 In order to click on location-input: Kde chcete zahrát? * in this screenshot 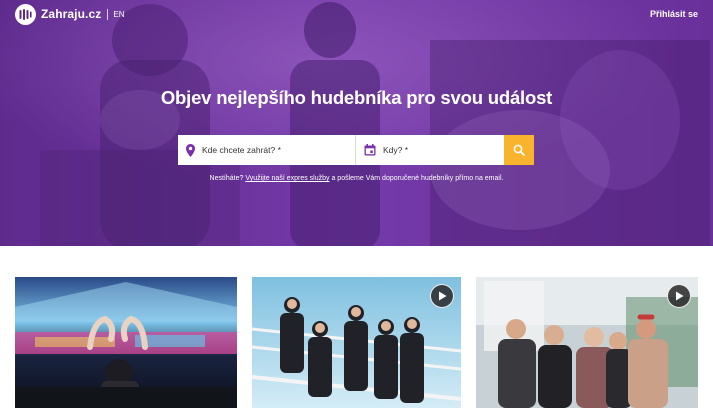, I will do `click(267, 150)`.